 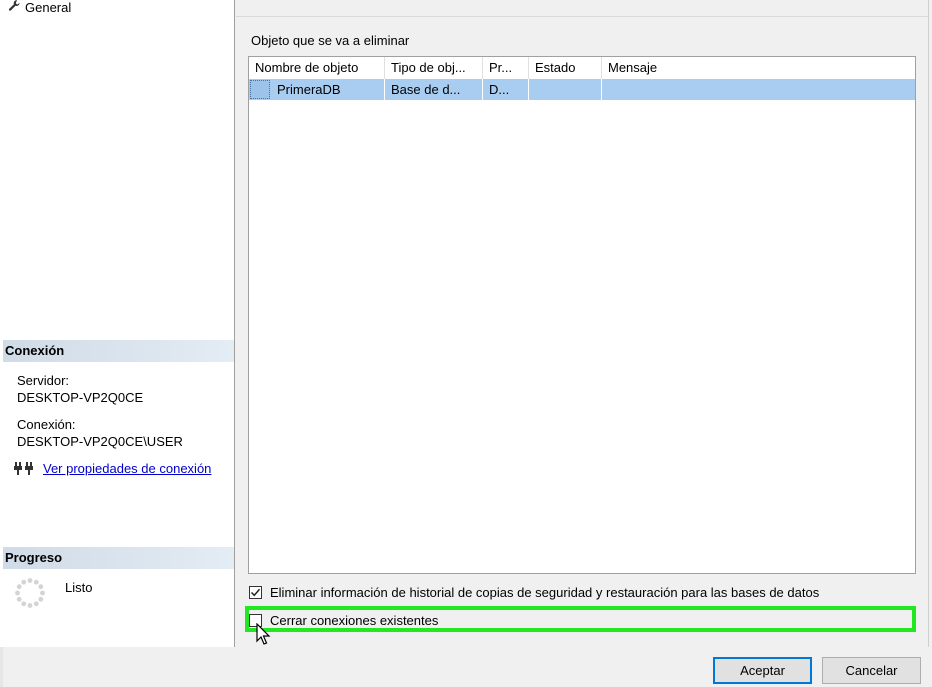 What do you see at coordinates (43, 380) in the screenshot?
I see `server-label: Servidor:` at bounding box center [43, 380].